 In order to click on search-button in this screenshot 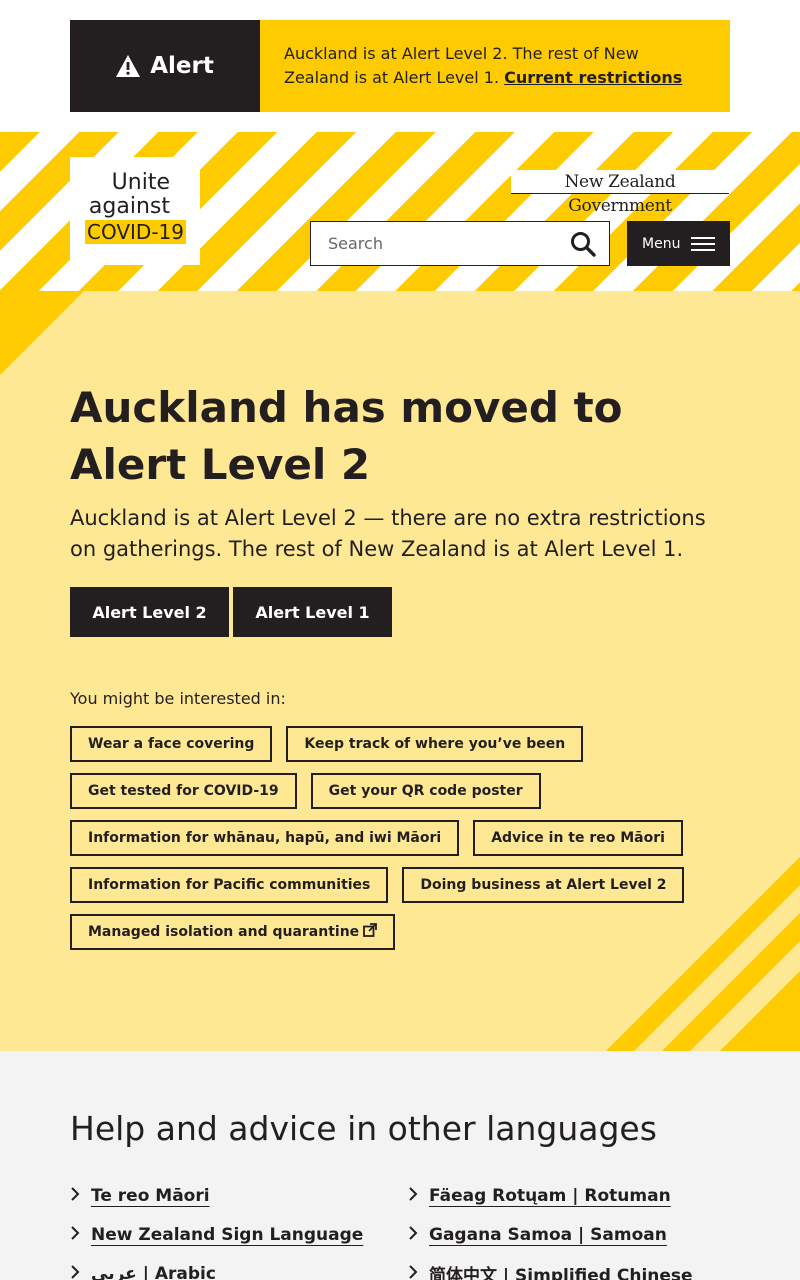, I will do `click(583, 243)`.